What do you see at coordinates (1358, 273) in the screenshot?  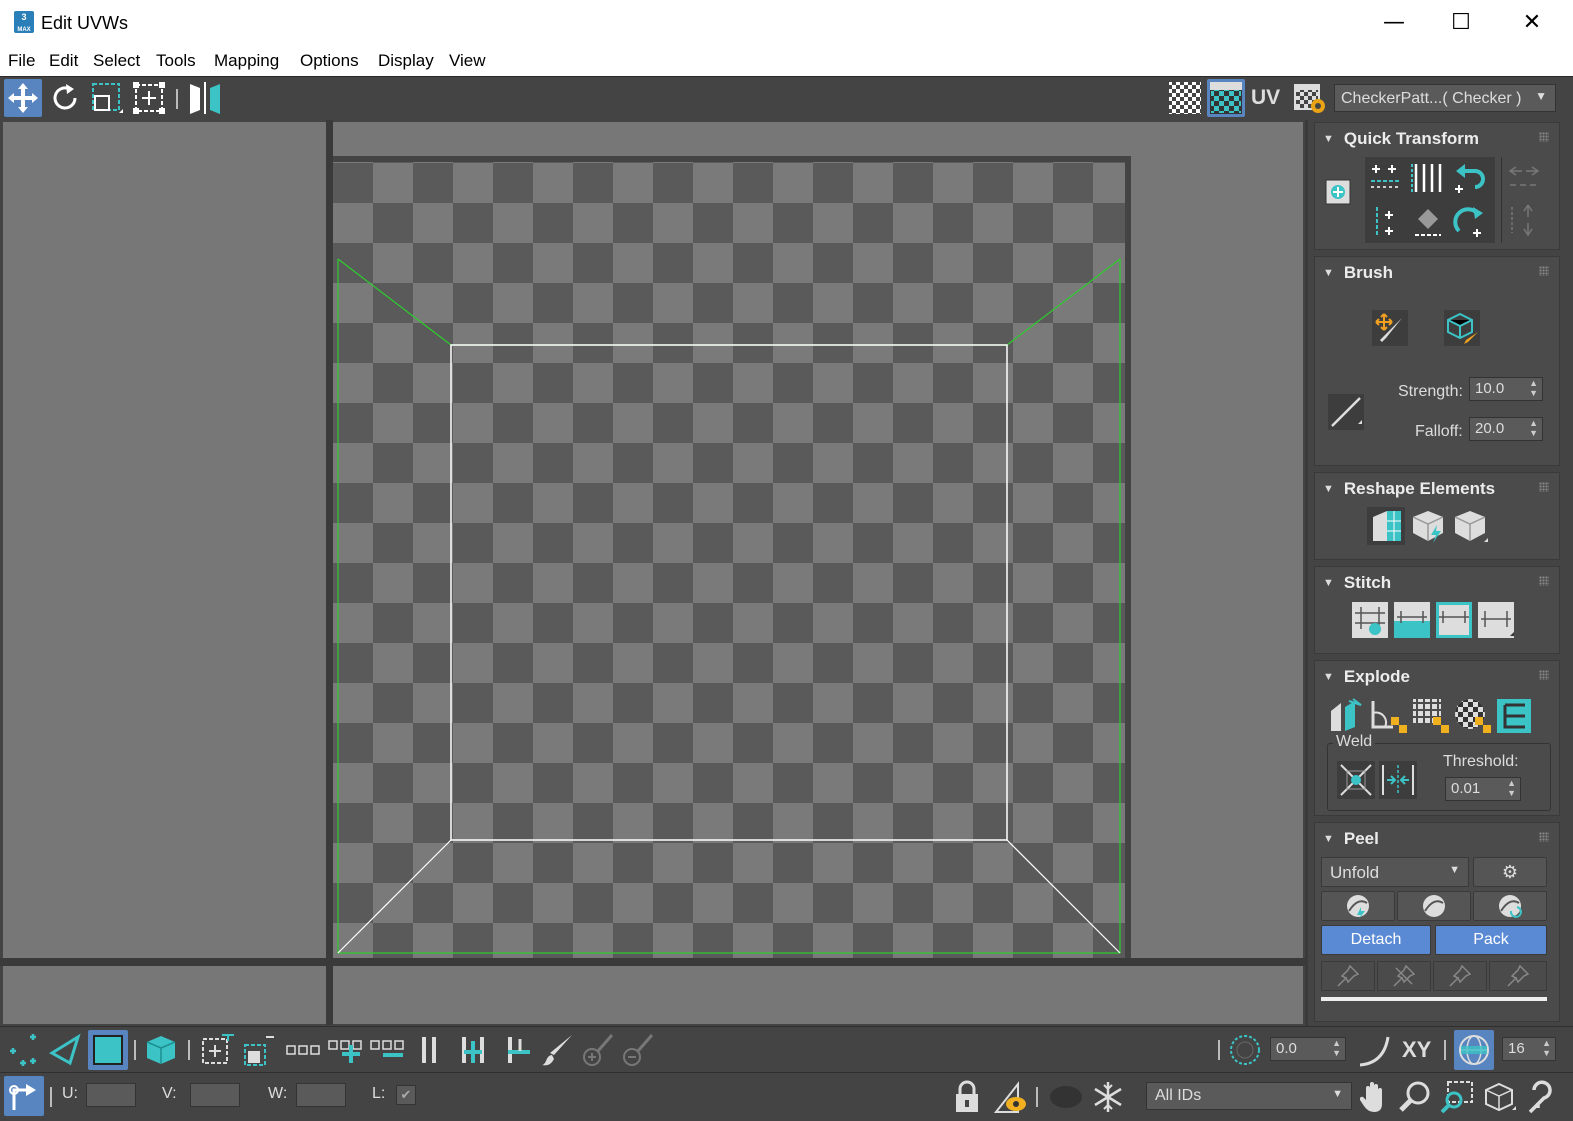 I see `brush-header: Brush` at bounding box center [1358, 273].